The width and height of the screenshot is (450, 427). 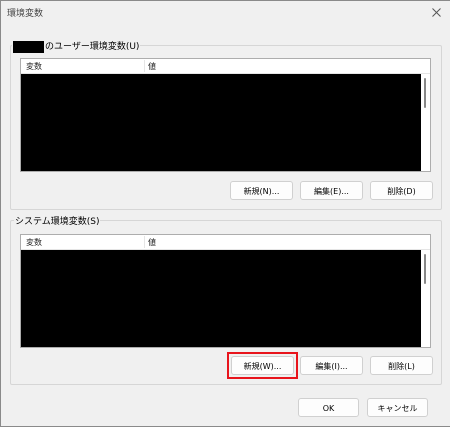 I want to click on user-delete-button: 削除(D), so click(x=401, y=190).